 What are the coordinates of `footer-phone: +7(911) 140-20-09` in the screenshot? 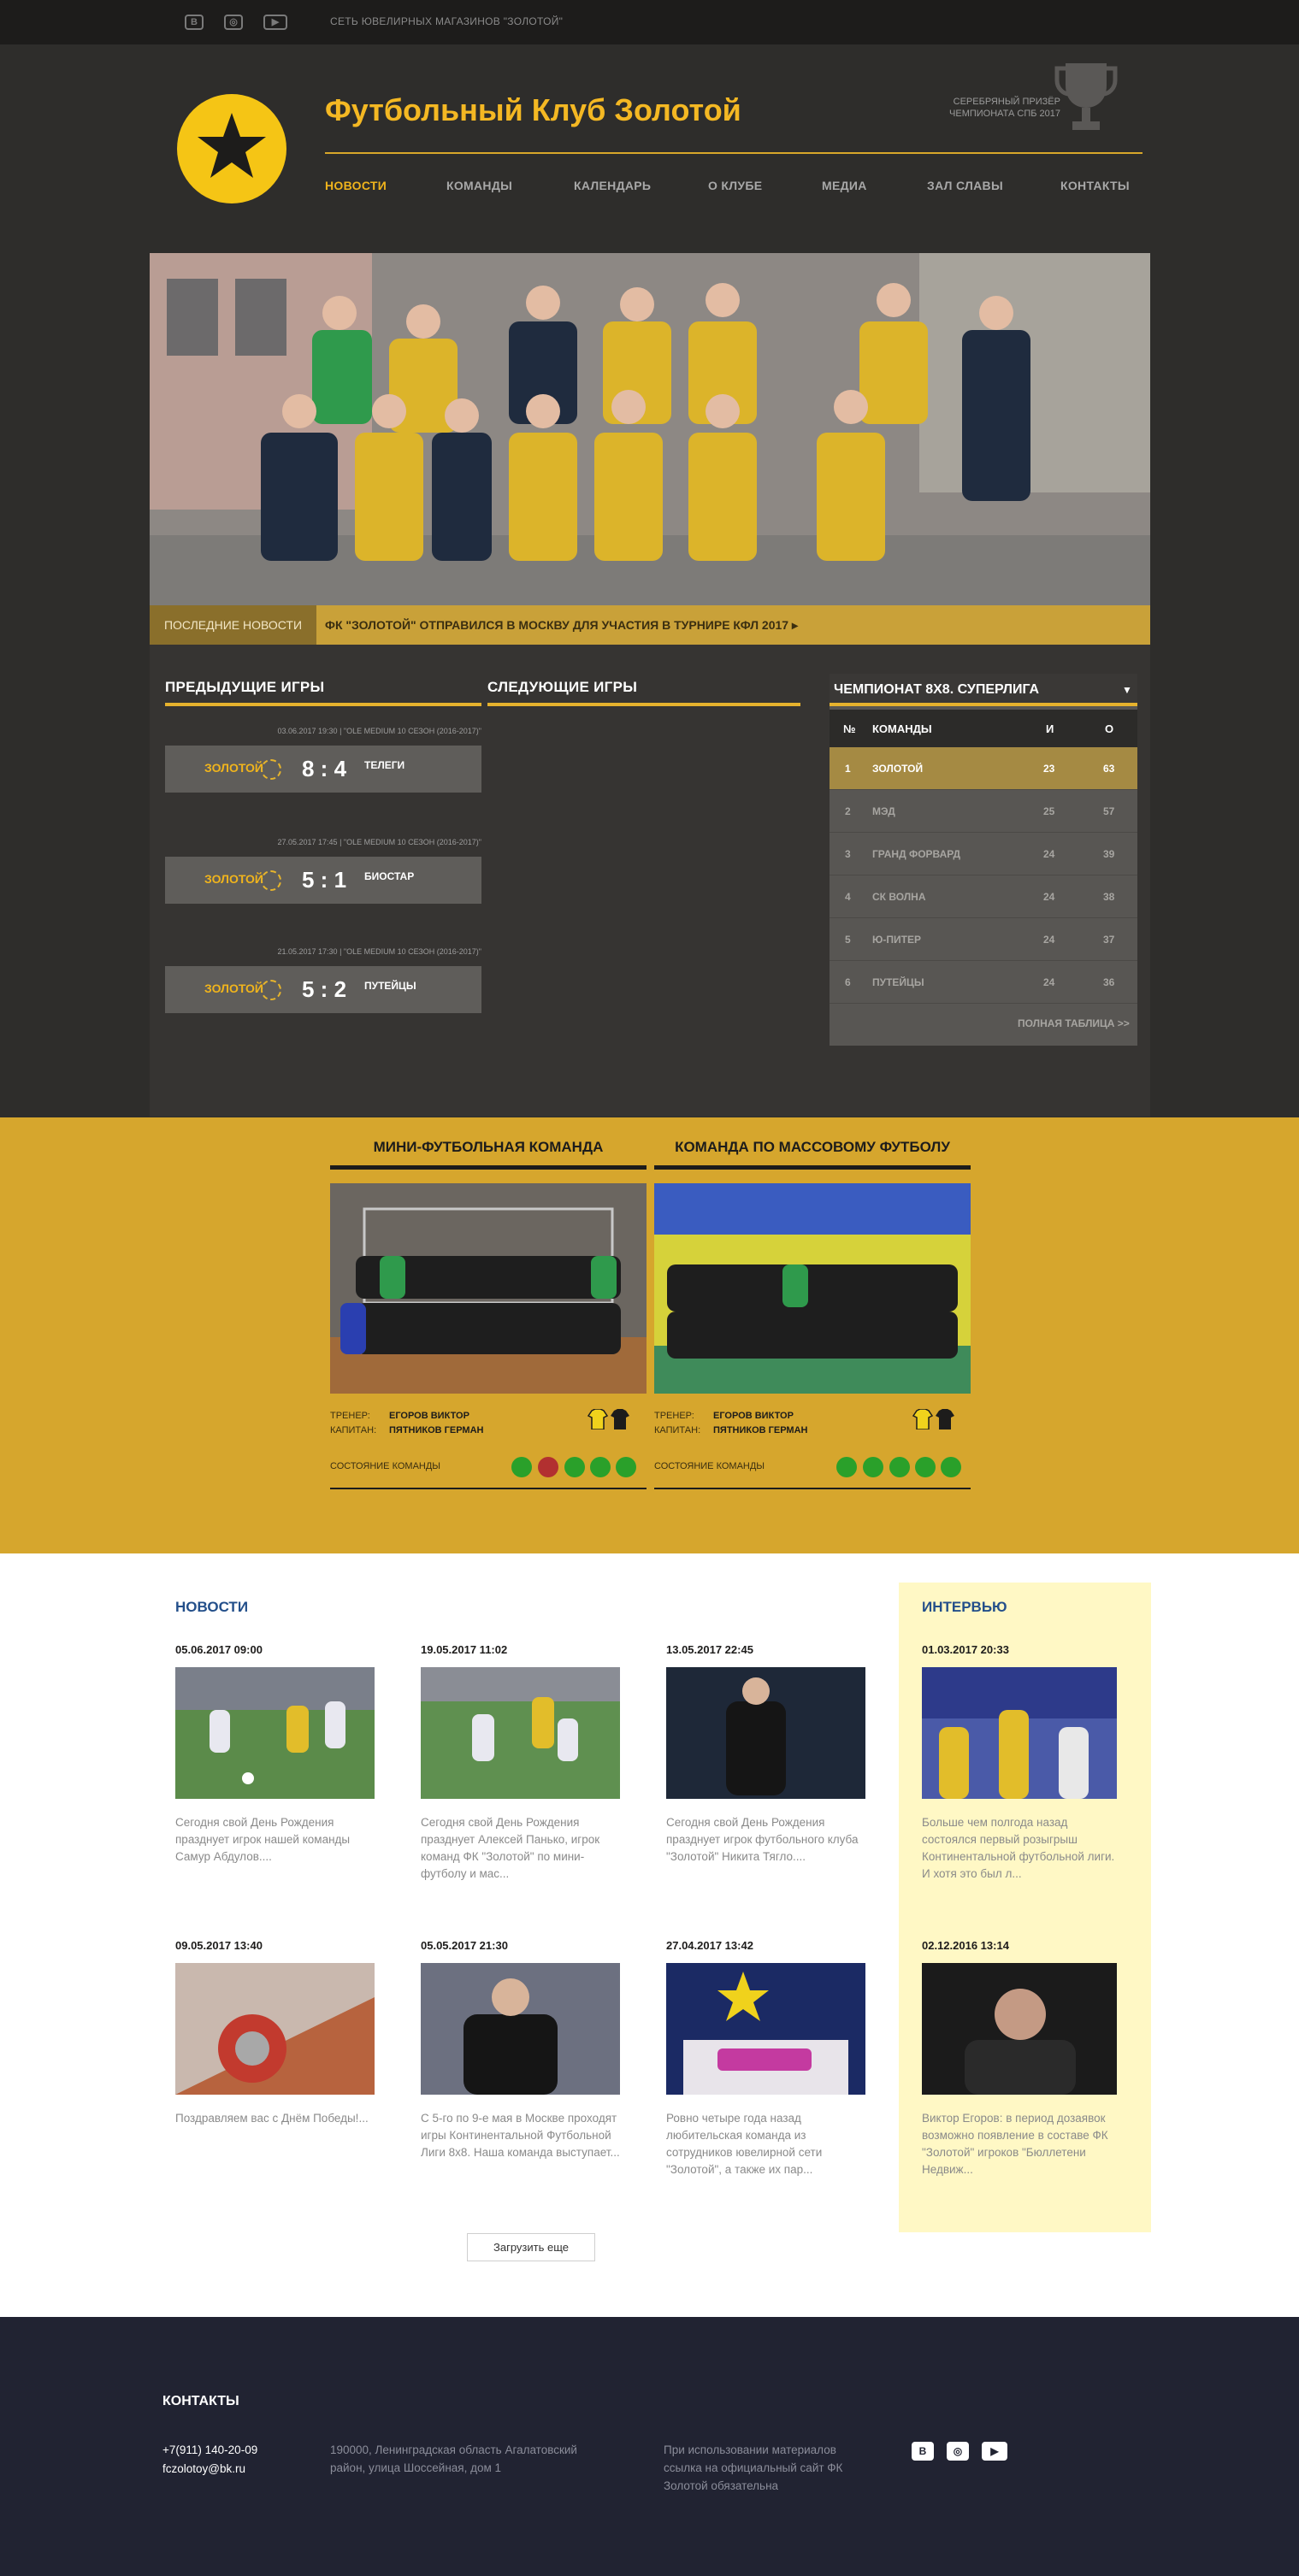 It's located at (209, 2450).